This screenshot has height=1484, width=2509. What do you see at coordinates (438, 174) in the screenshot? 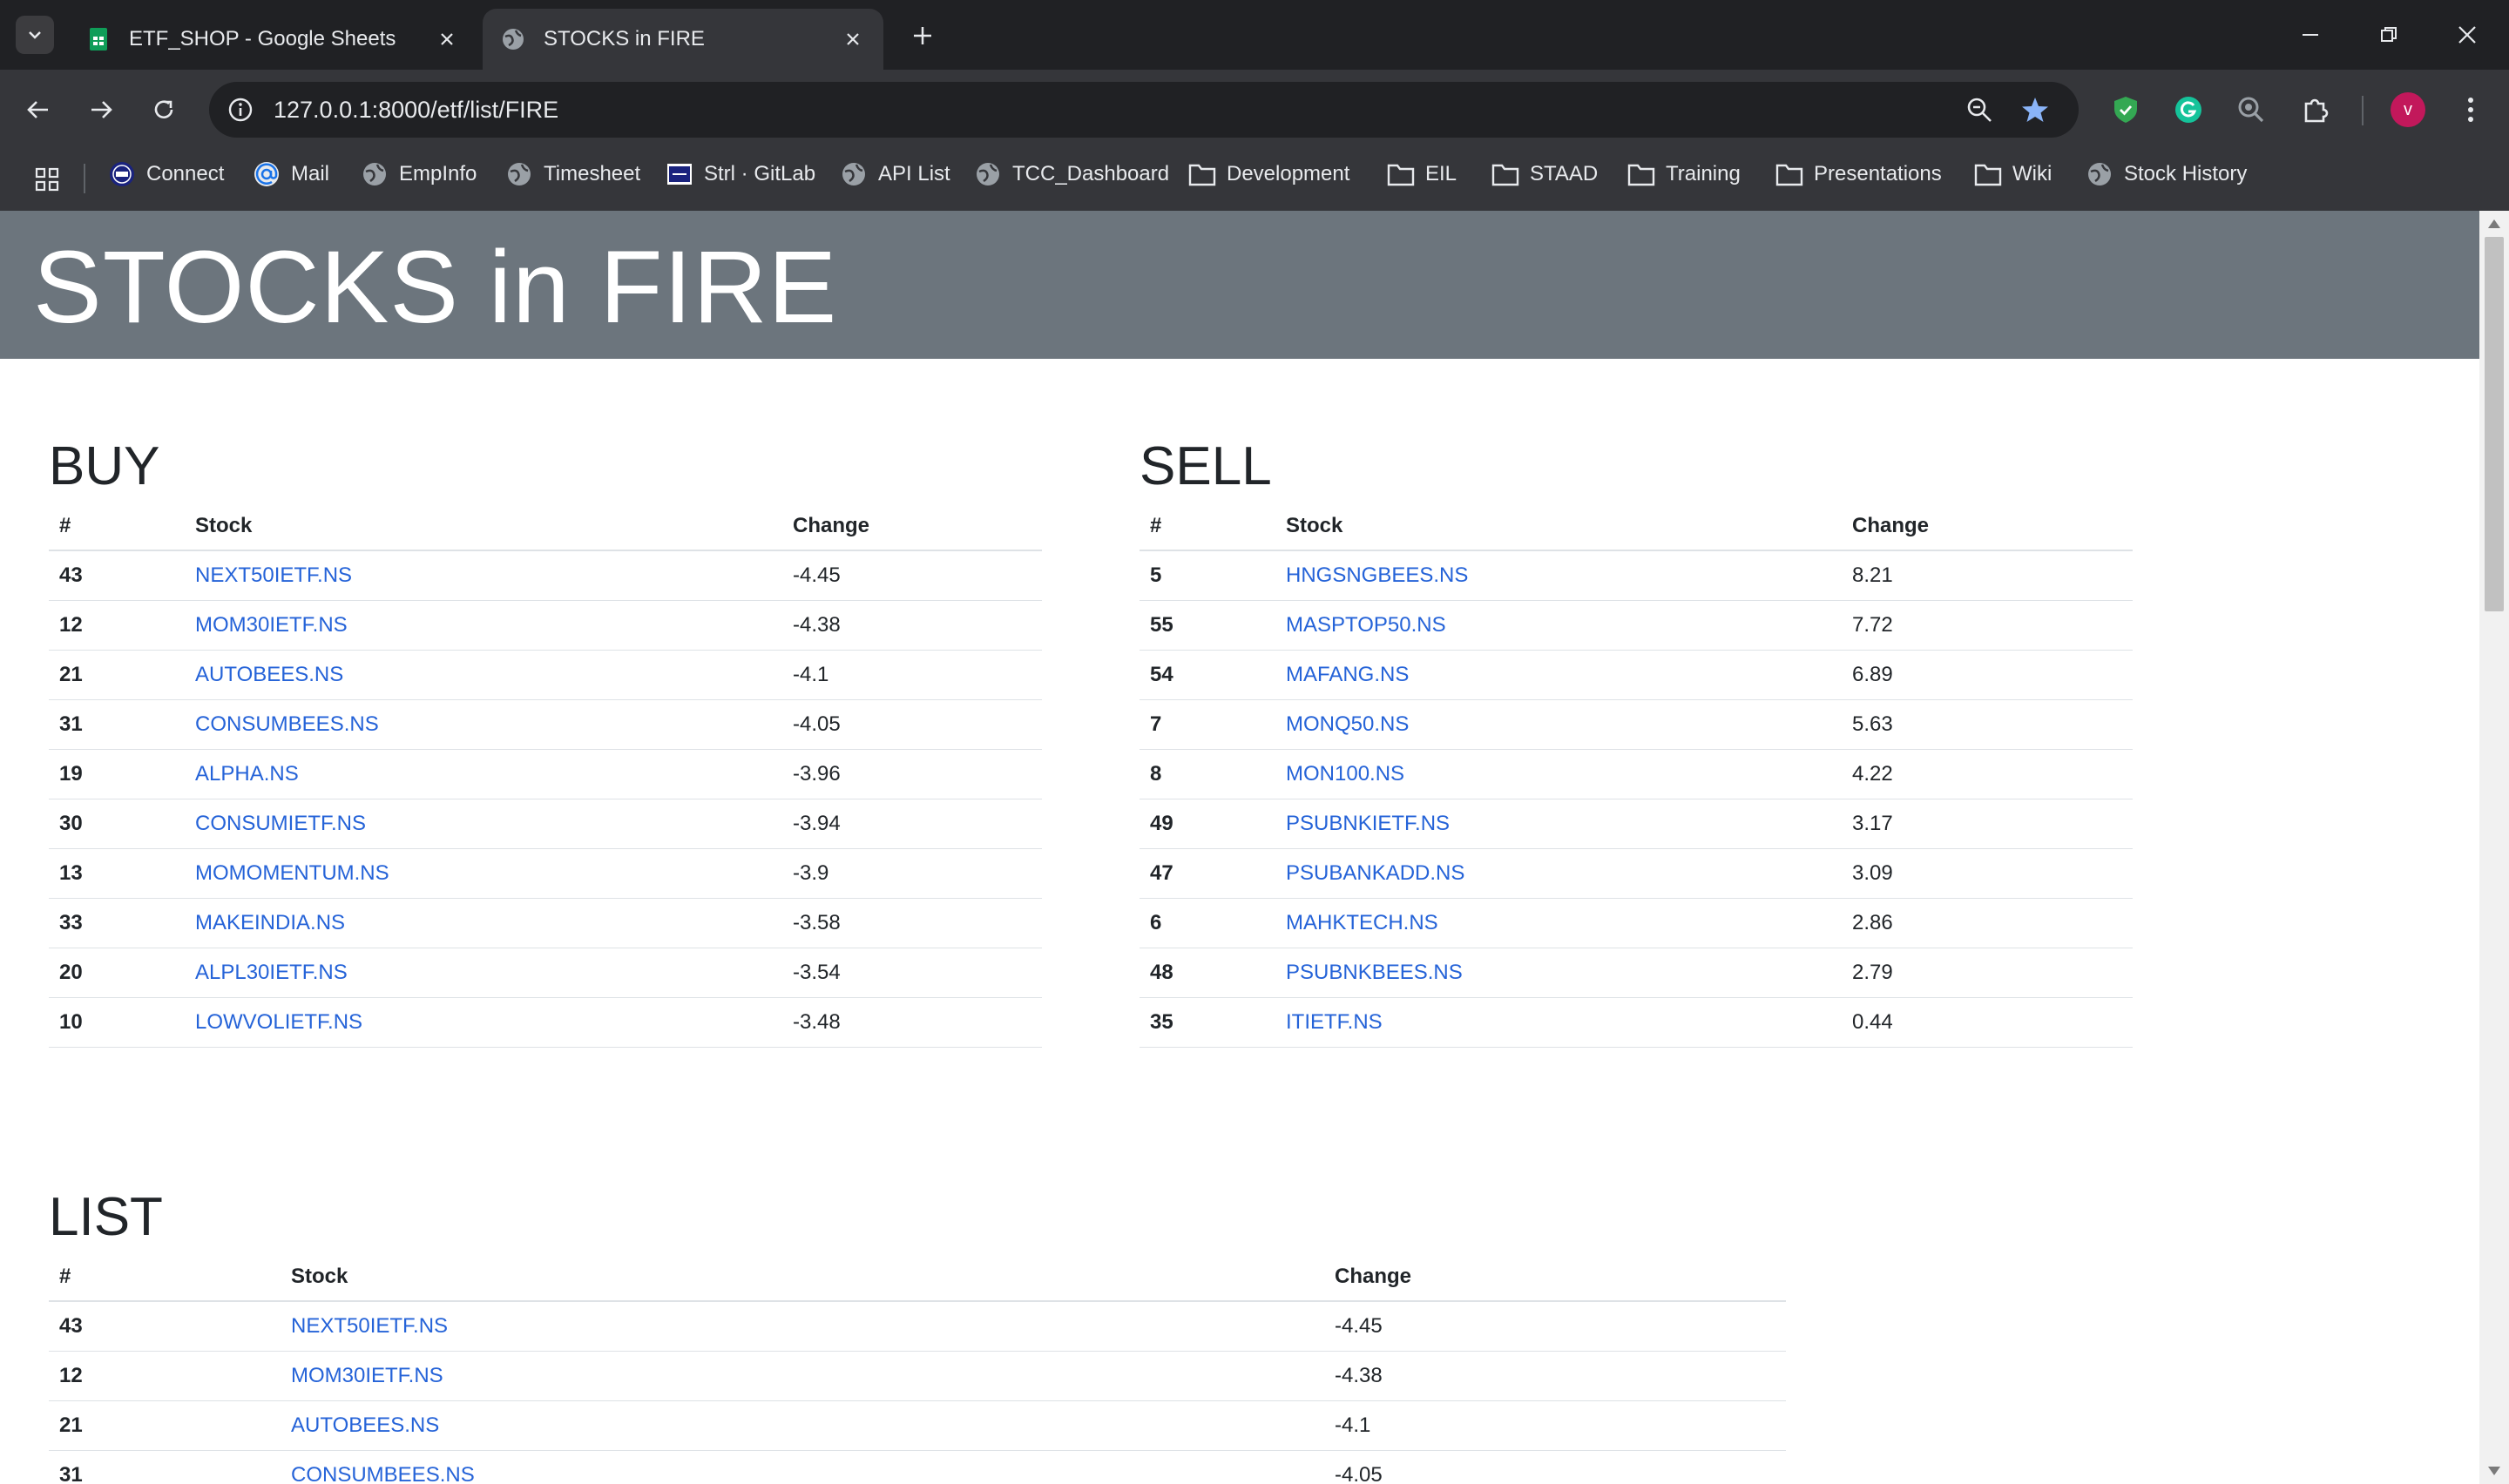
I see `bookmark-label: EmpInfo` at bounding box center [438, 174].